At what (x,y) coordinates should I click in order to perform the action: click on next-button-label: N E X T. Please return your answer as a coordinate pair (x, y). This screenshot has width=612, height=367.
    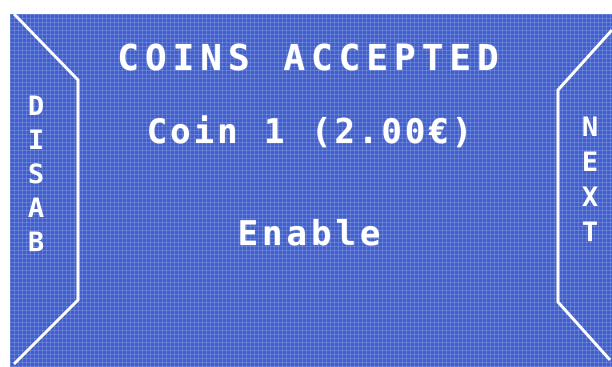
    Looking at the image, I should click on (590, 180).